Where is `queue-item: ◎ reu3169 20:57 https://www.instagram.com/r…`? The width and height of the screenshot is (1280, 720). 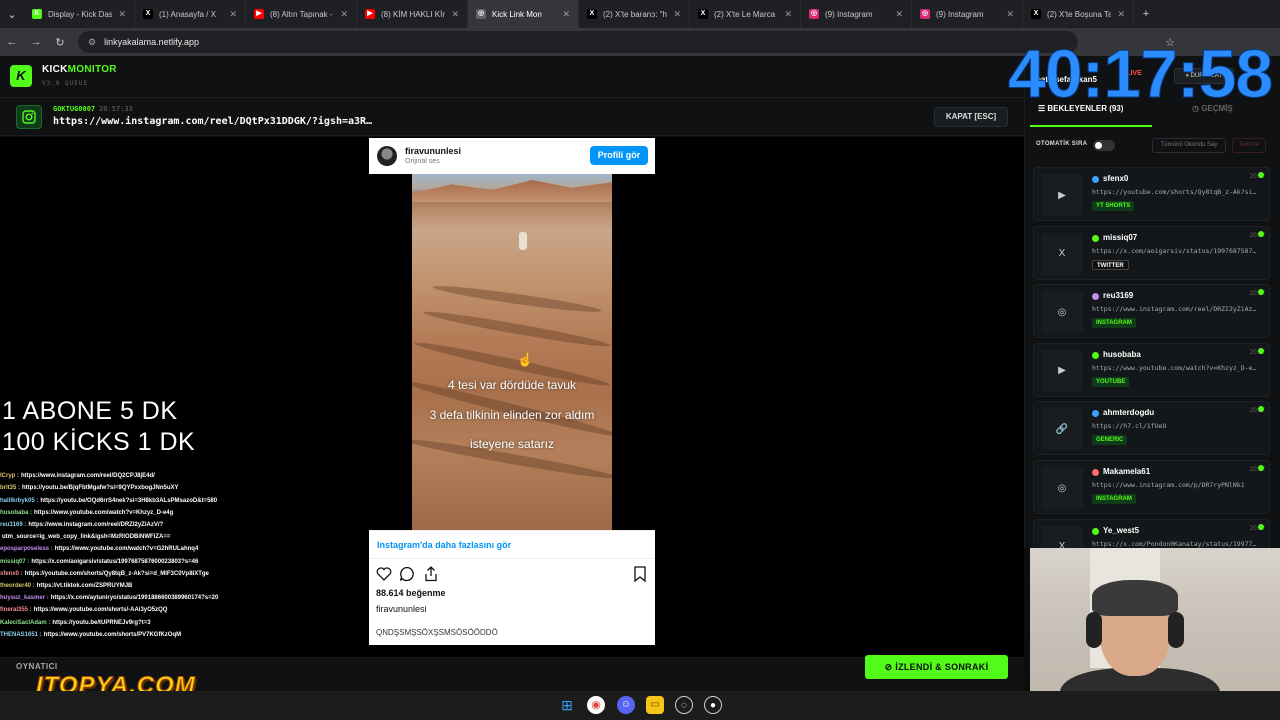 queue-item: ◎ reu3169 20:57 https://www.instagram.com/r… is located at coordinates (1151, 311).